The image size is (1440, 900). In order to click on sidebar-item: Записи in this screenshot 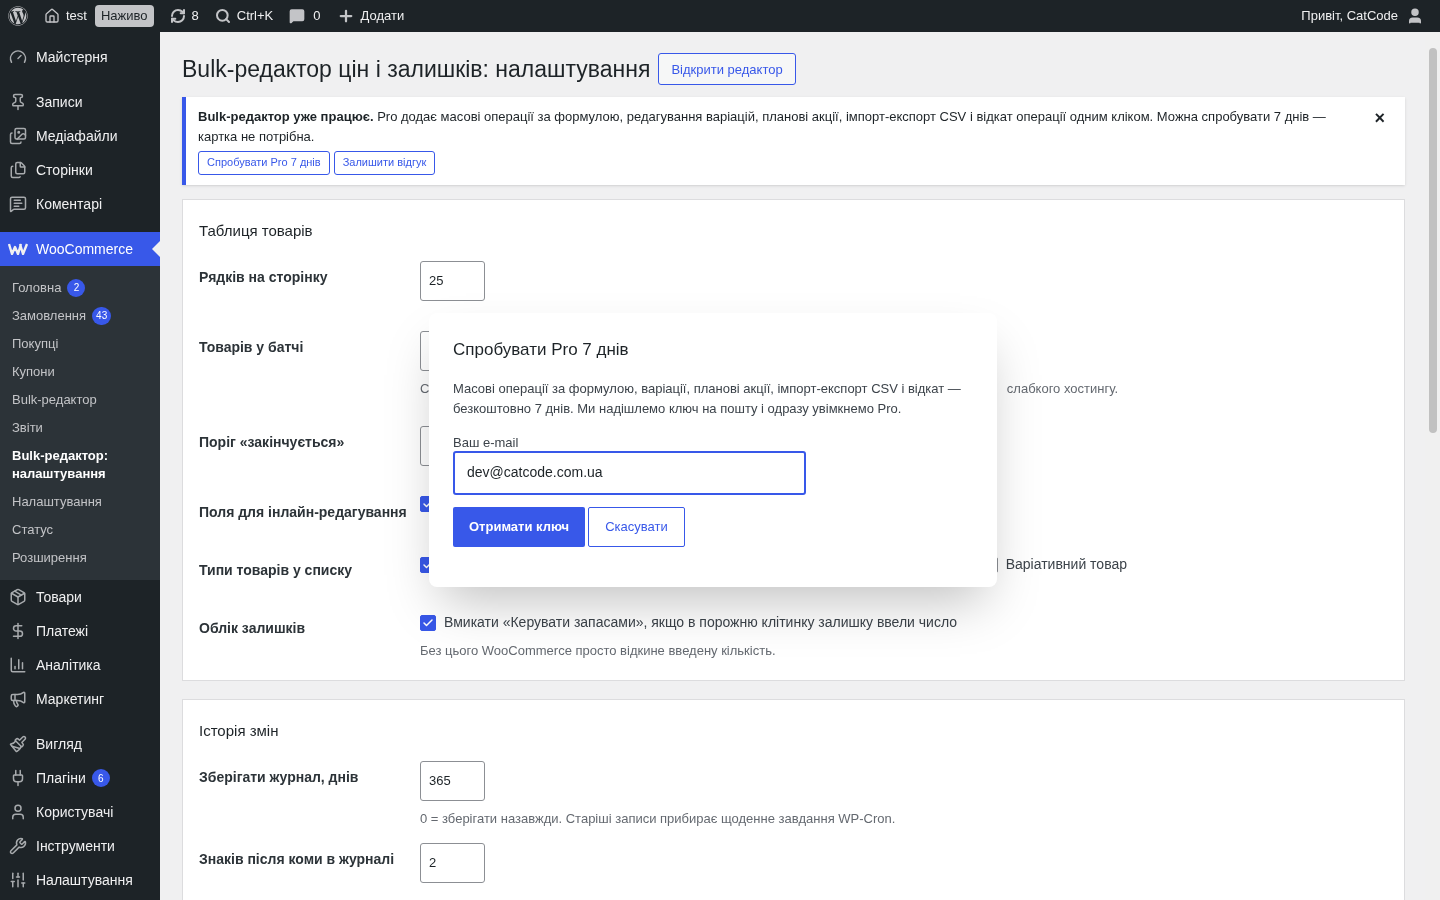, I will do `click(80, 102)`.